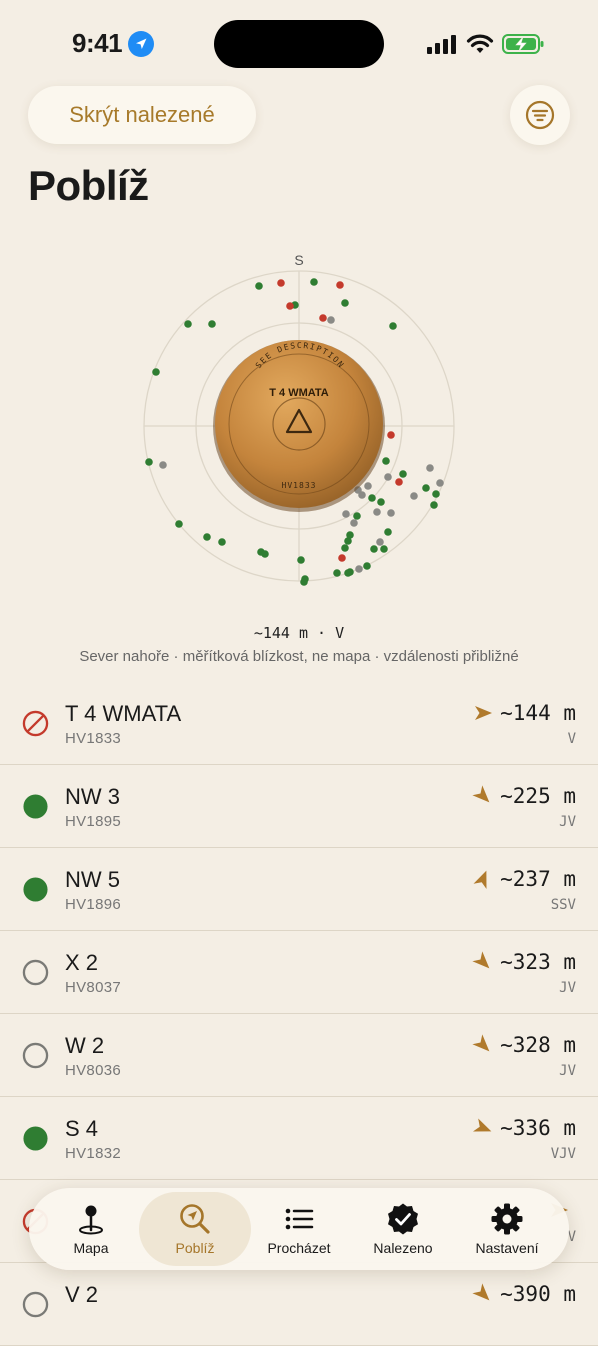 The width and height of the screenshot is (598, 1346). What do you see at coordinates (538, 962) in the screenshot?
I see `item-distance: ~323 m` at bounding box center [538, 962].